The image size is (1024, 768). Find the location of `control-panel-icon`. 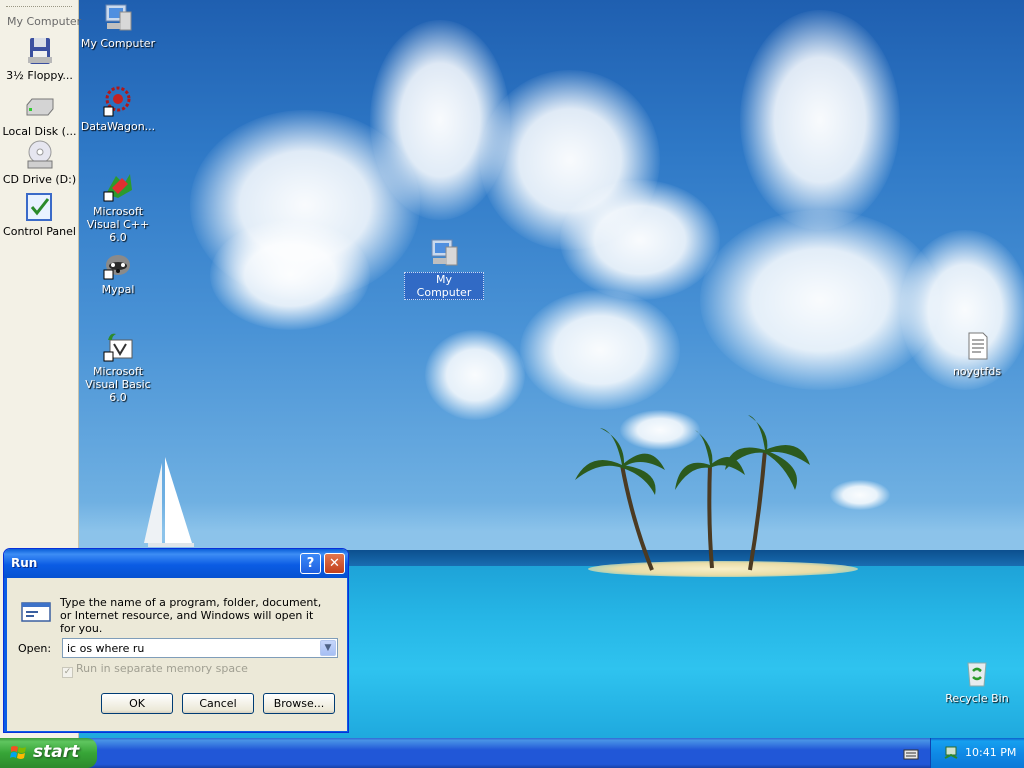

control-panel-icon is located at coordinates (38, 207).